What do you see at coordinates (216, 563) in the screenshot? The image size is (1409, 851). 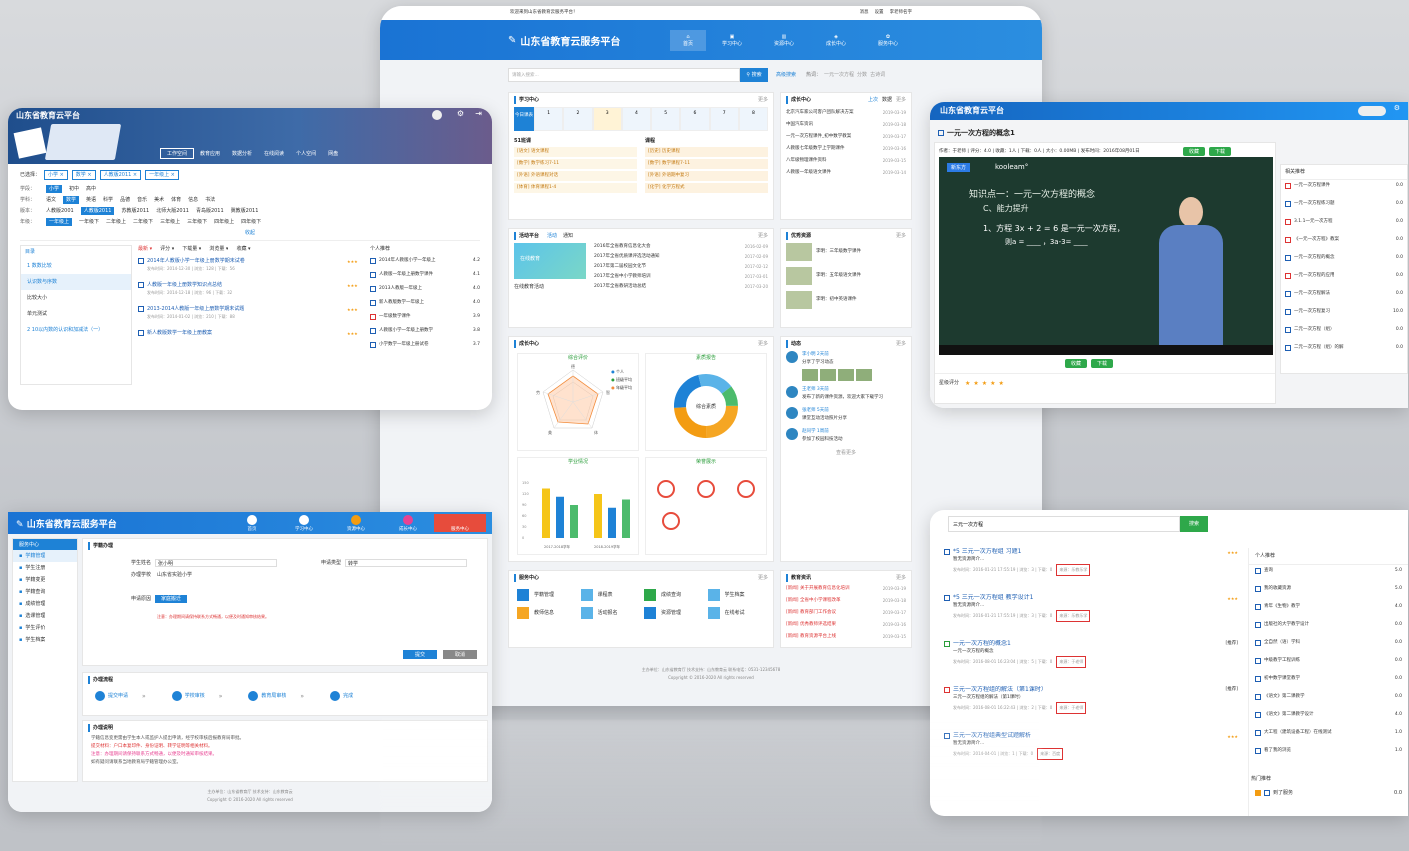 I see `form-field-1: 张小明` at bounding box center [216, 563].